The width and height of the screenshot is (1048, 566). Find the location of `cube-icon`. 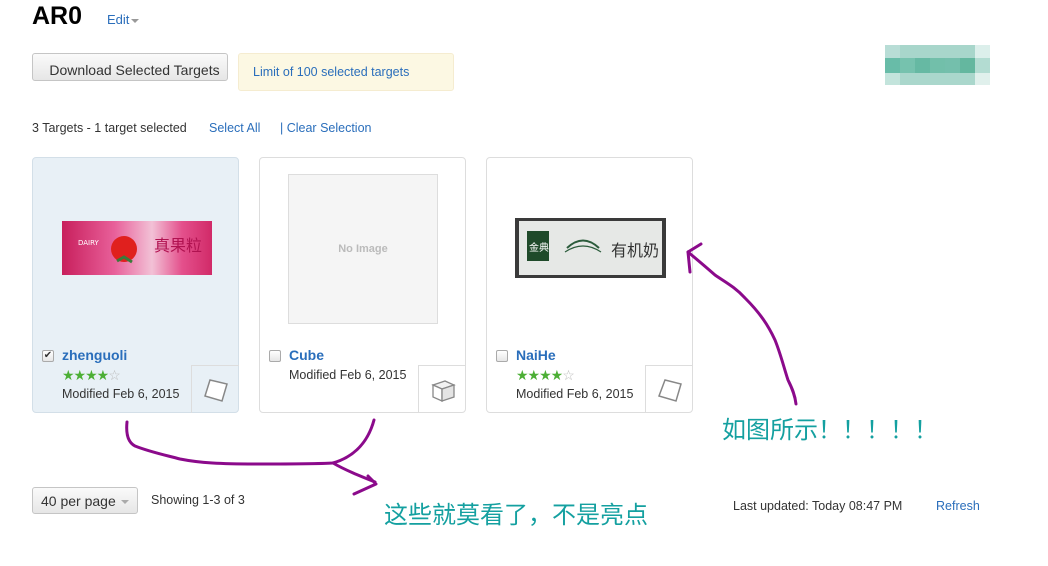

cube-icon is located at coordinates (443, 391).